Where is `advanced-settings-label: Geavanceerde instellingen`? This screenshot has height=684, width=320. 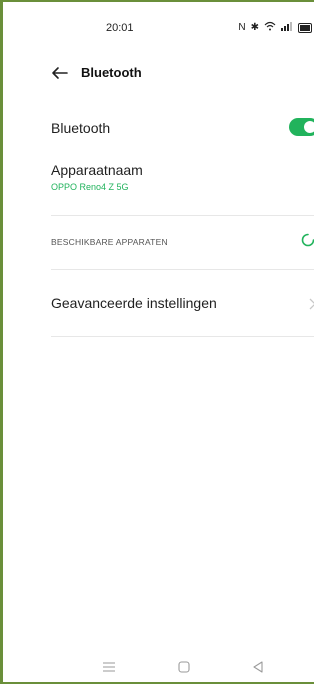
advanced-settings-label: Geavanceerde instellingen is located at coordinates (134, 303).